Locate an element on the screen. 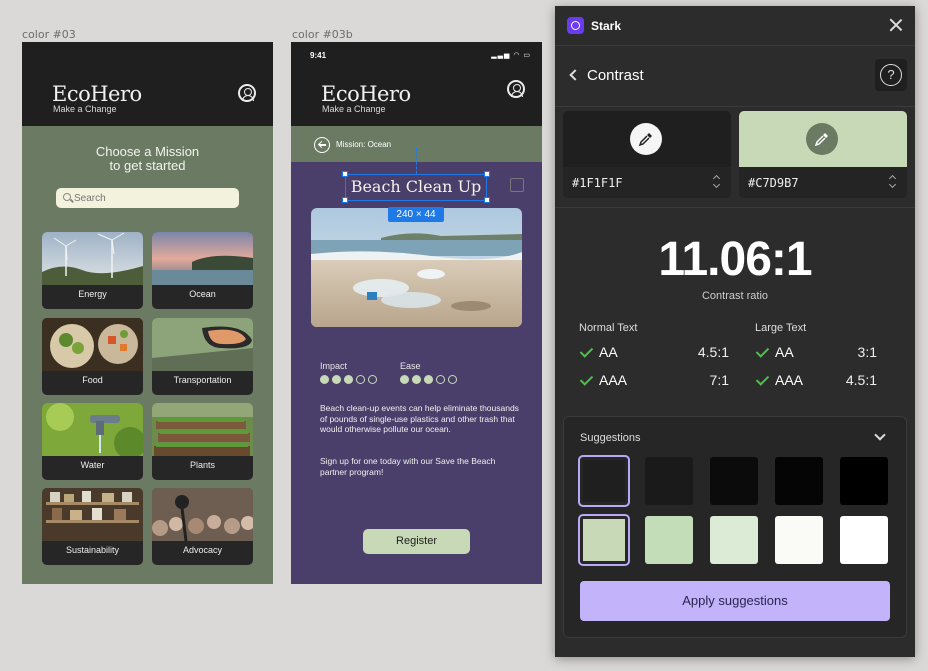 This screenshot has width=928, height=671. tile-label: Transportation is located at coordinates (202, 380).